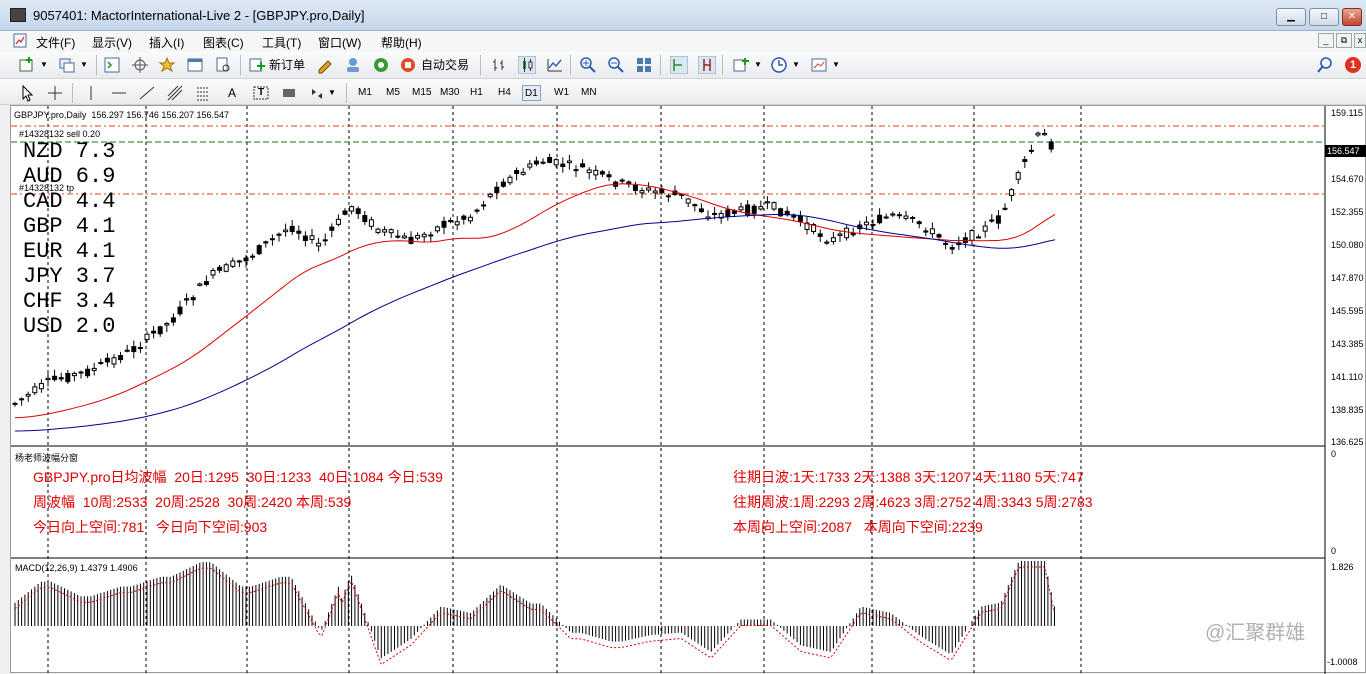 The width and height of the screenshot is (1366, 674). I want to click on strength-value: 3.4, so click(89, 301).